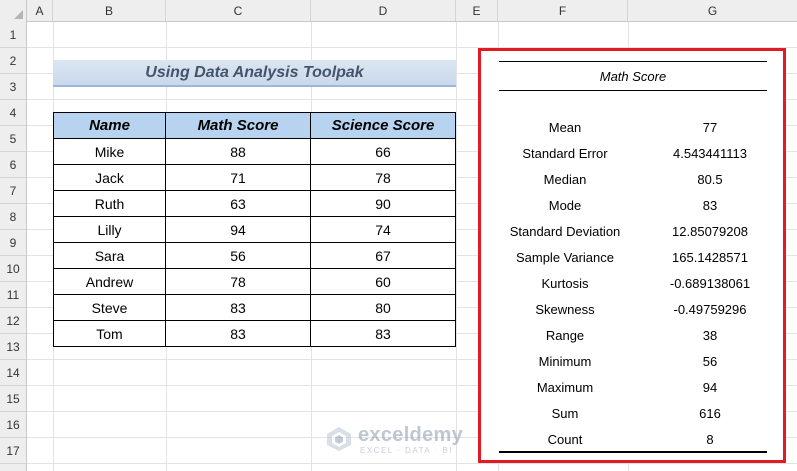 This screenshot has width=797, height=471. What do you see at coordinates (339, 439) in the screenshot?
I see `exceldemy-logo-icon` at bounding box center [339, 439].